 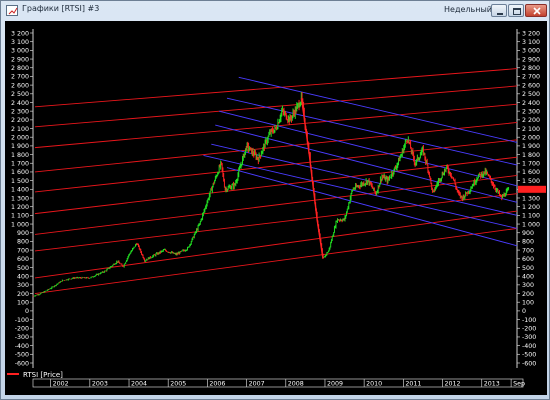 What do you see at coordinates (100, 384) in the screenshot?
I see `x-tick-label: 2003` at bounding box center [100, 384].